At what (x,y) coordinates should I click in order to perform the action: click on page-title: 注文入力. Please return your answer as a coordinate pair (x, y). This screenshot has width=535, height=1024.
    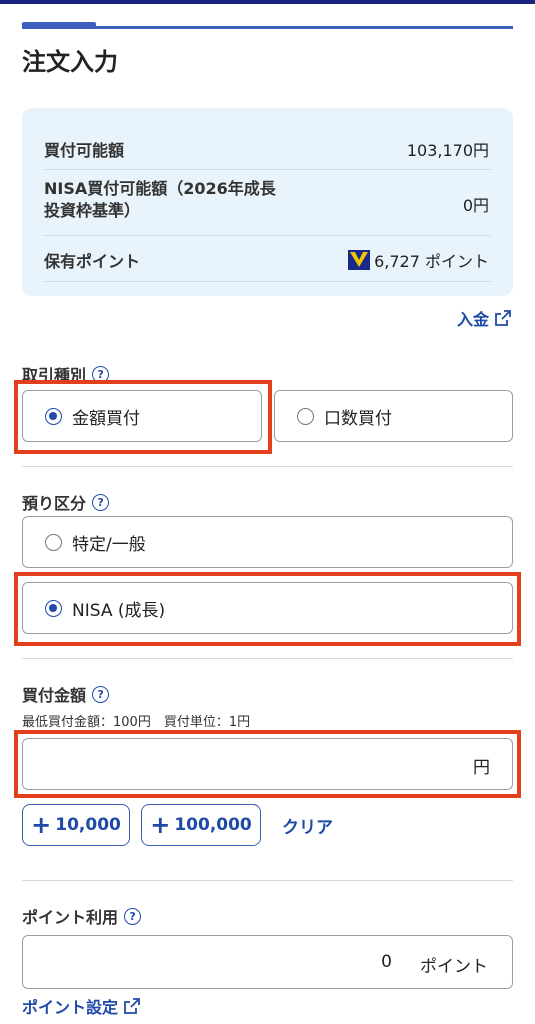
    Looking at the image, I should click on (70, 62).